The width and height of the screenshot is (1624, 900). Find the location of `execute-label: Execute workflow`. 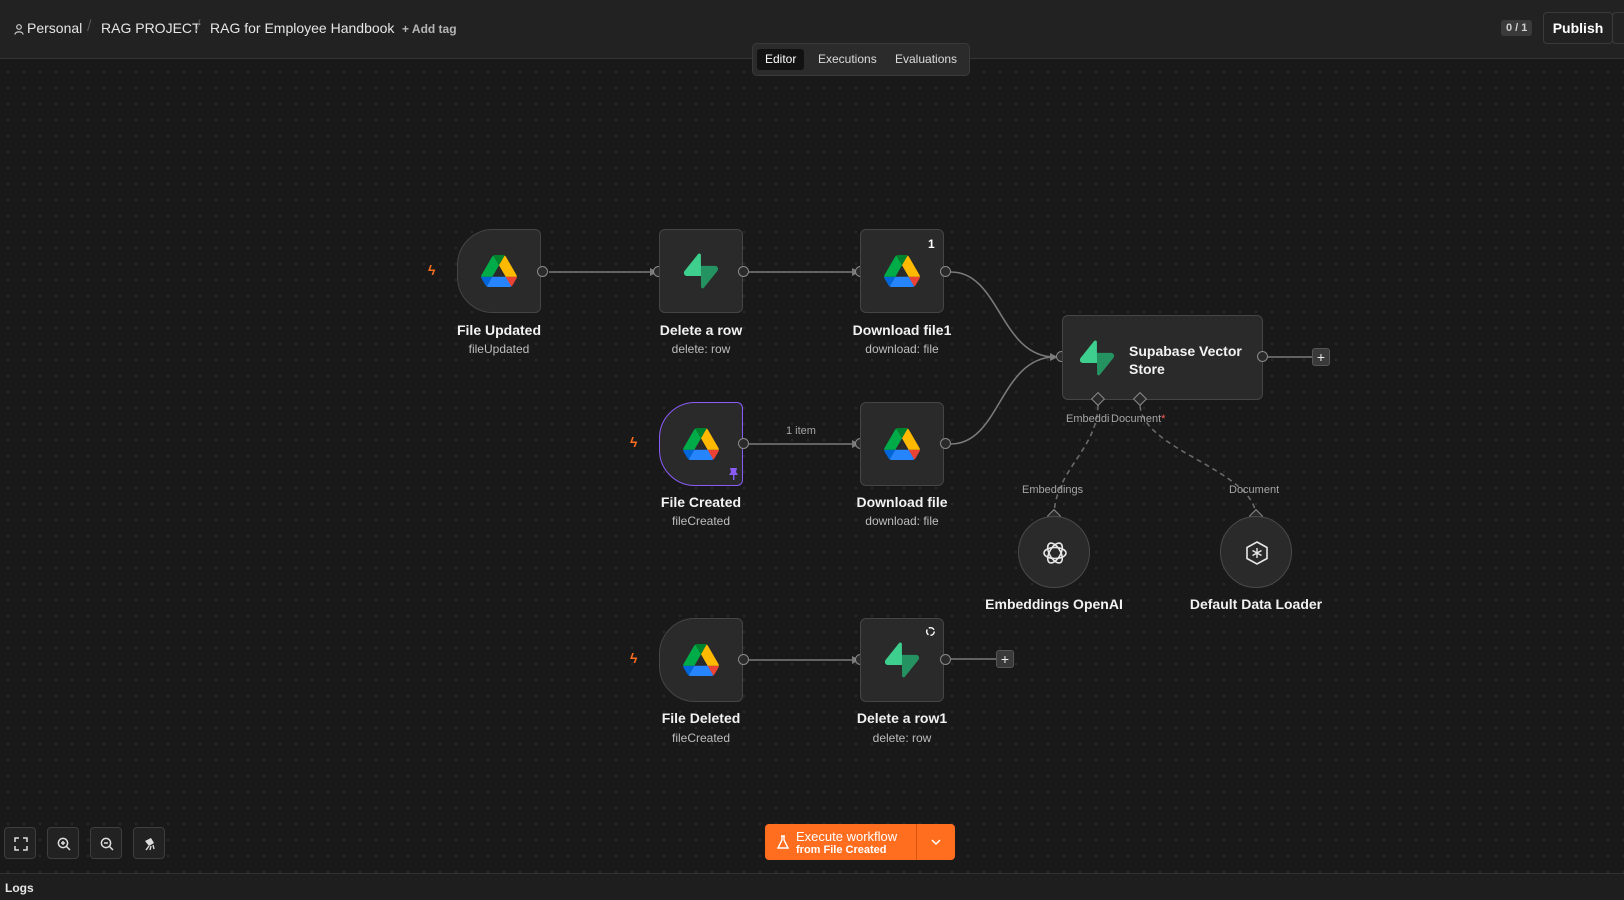

execute-label: Execute workflow is located at coordinates (847, 836).